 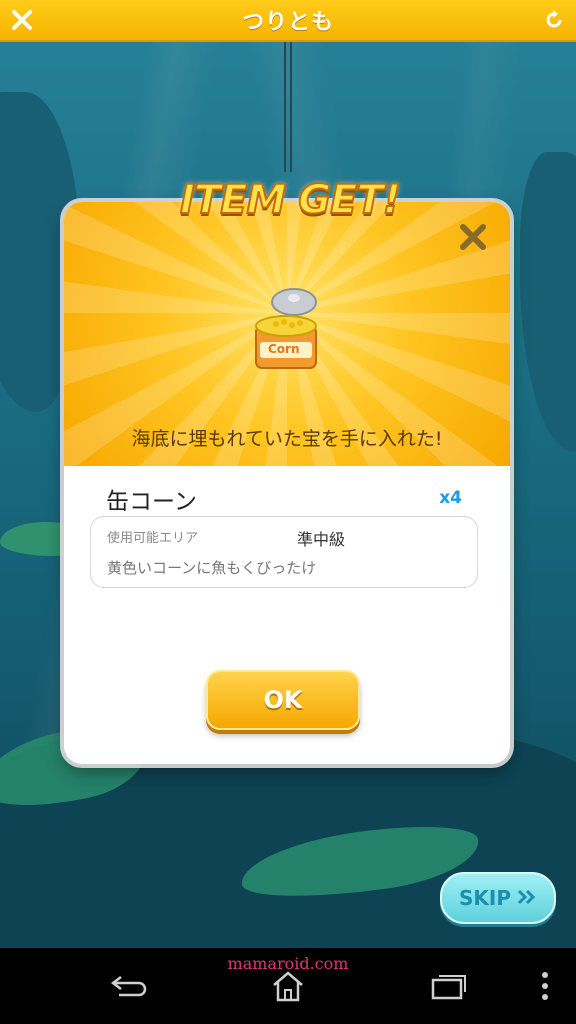 I want to click on item-get-banner: ITEM GET!, so click(x=290, y=200).